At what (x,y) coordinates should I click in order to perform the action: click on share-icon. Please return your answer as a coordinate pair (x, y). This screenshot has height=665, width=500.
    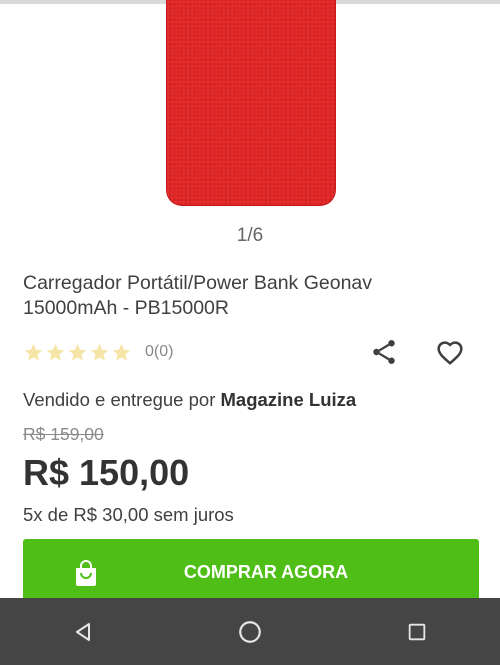
    Looking at the image, I should click on (384, 352).